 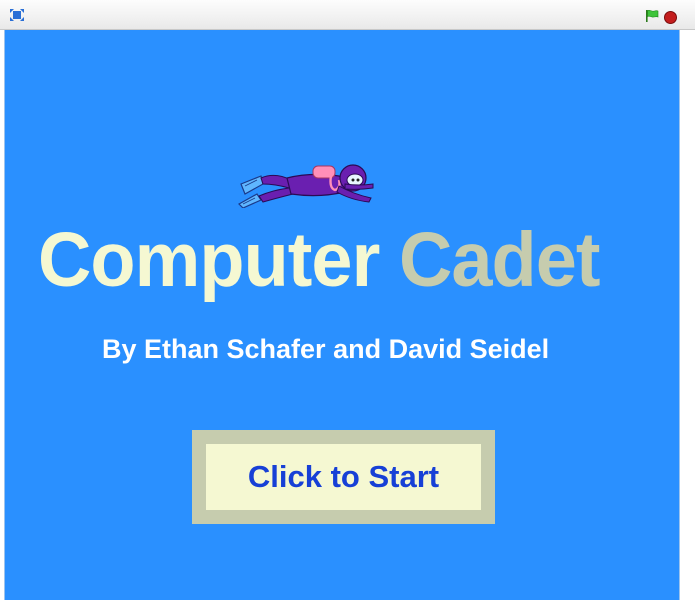 I want to click on green-flag-icon, so click(x=652, y=16).